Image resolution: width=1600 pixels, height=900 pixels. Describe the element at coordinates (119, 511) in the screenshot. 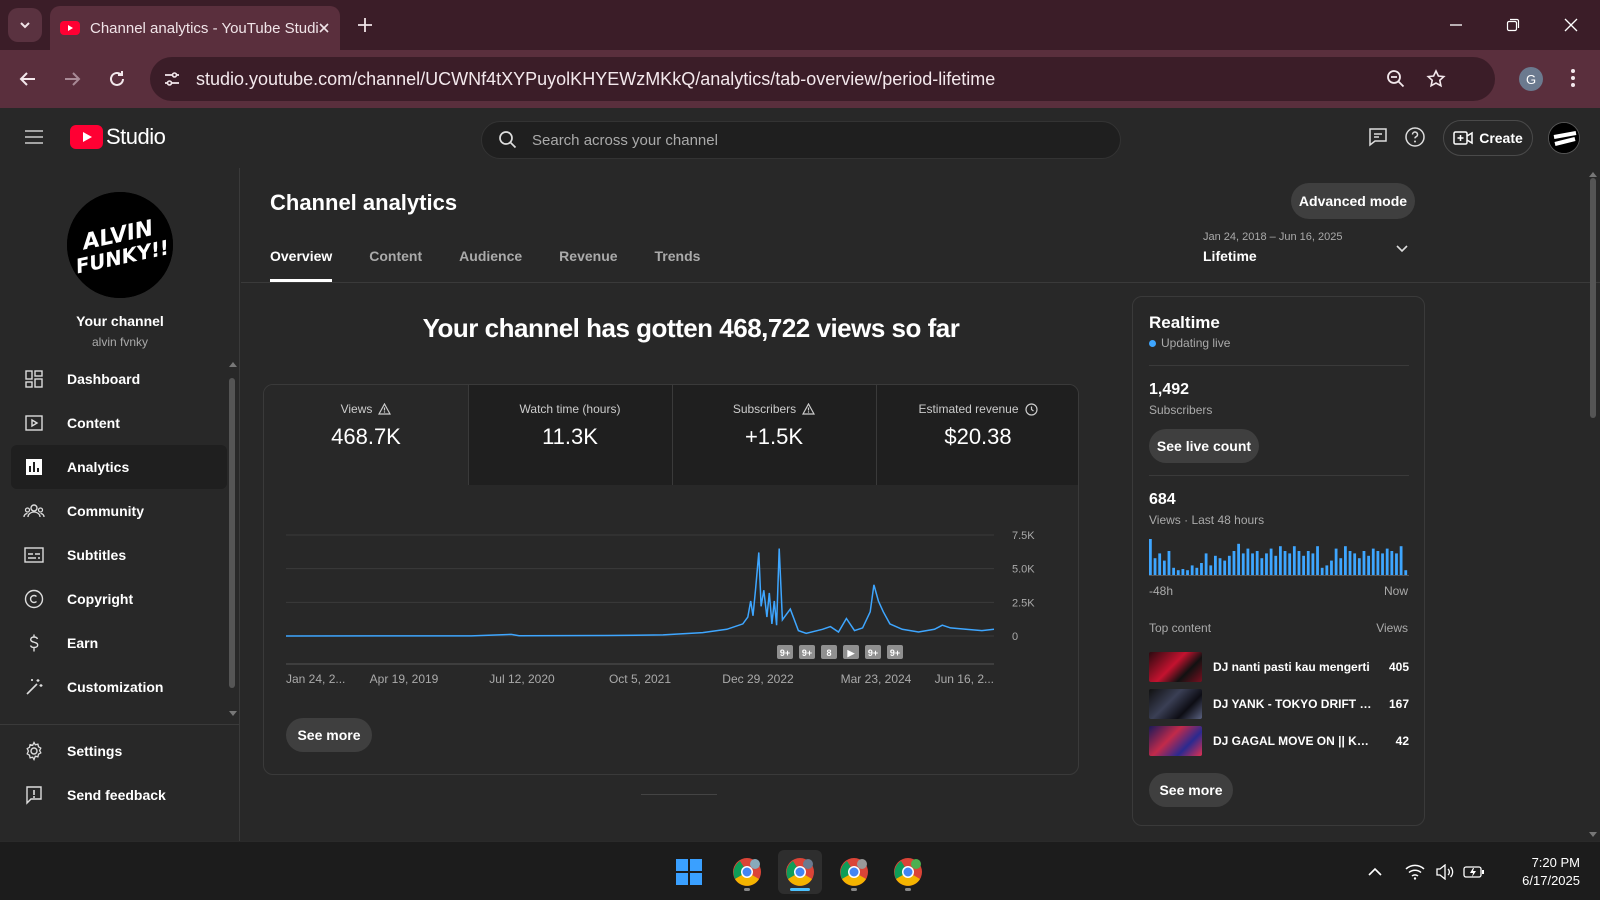

I see `sidebar-item-community: Community` at that location.